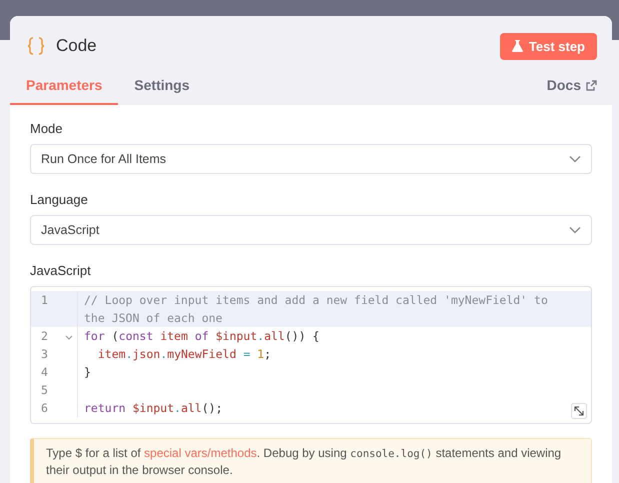  Describe the element at coordinates (202, 336) in the screenshot. I see `code-line: for (const item of $input.all()) {` at that location.